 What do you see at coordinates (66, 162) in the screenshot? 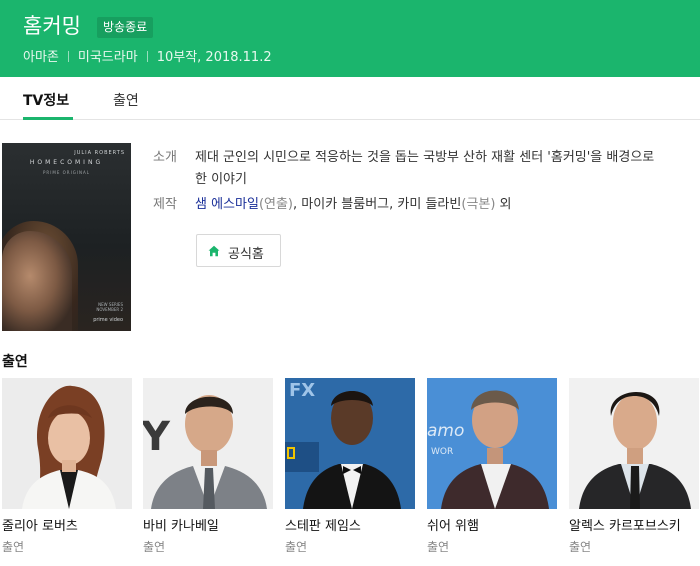
I see `poster-title-text: HOMECOMING` at bounding box center [66, 162].